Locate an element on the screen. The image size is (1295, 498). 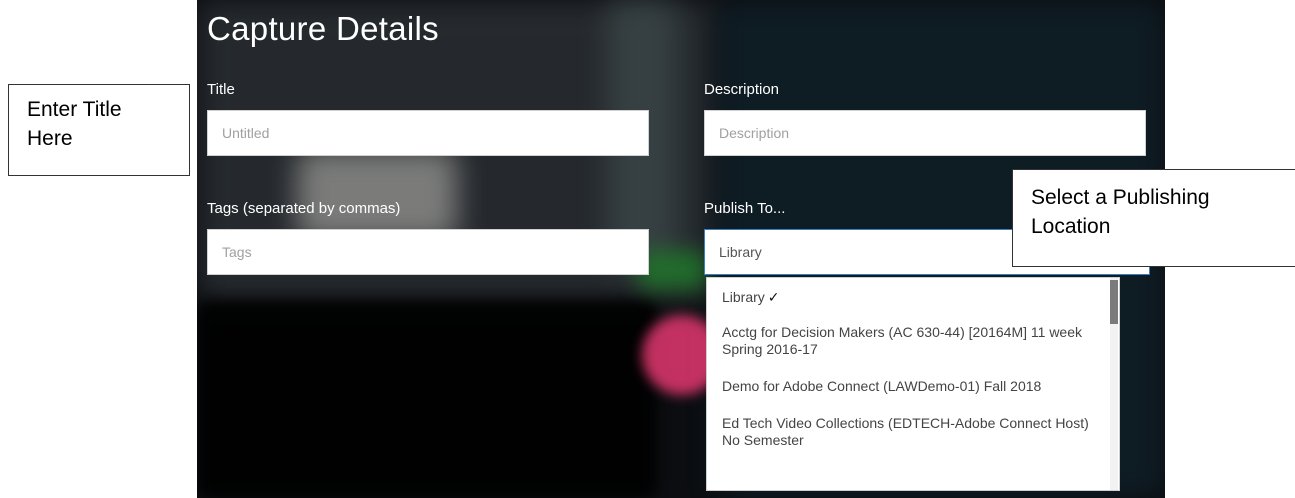
page-title: Capture Details is located at coordinates (323, 28).